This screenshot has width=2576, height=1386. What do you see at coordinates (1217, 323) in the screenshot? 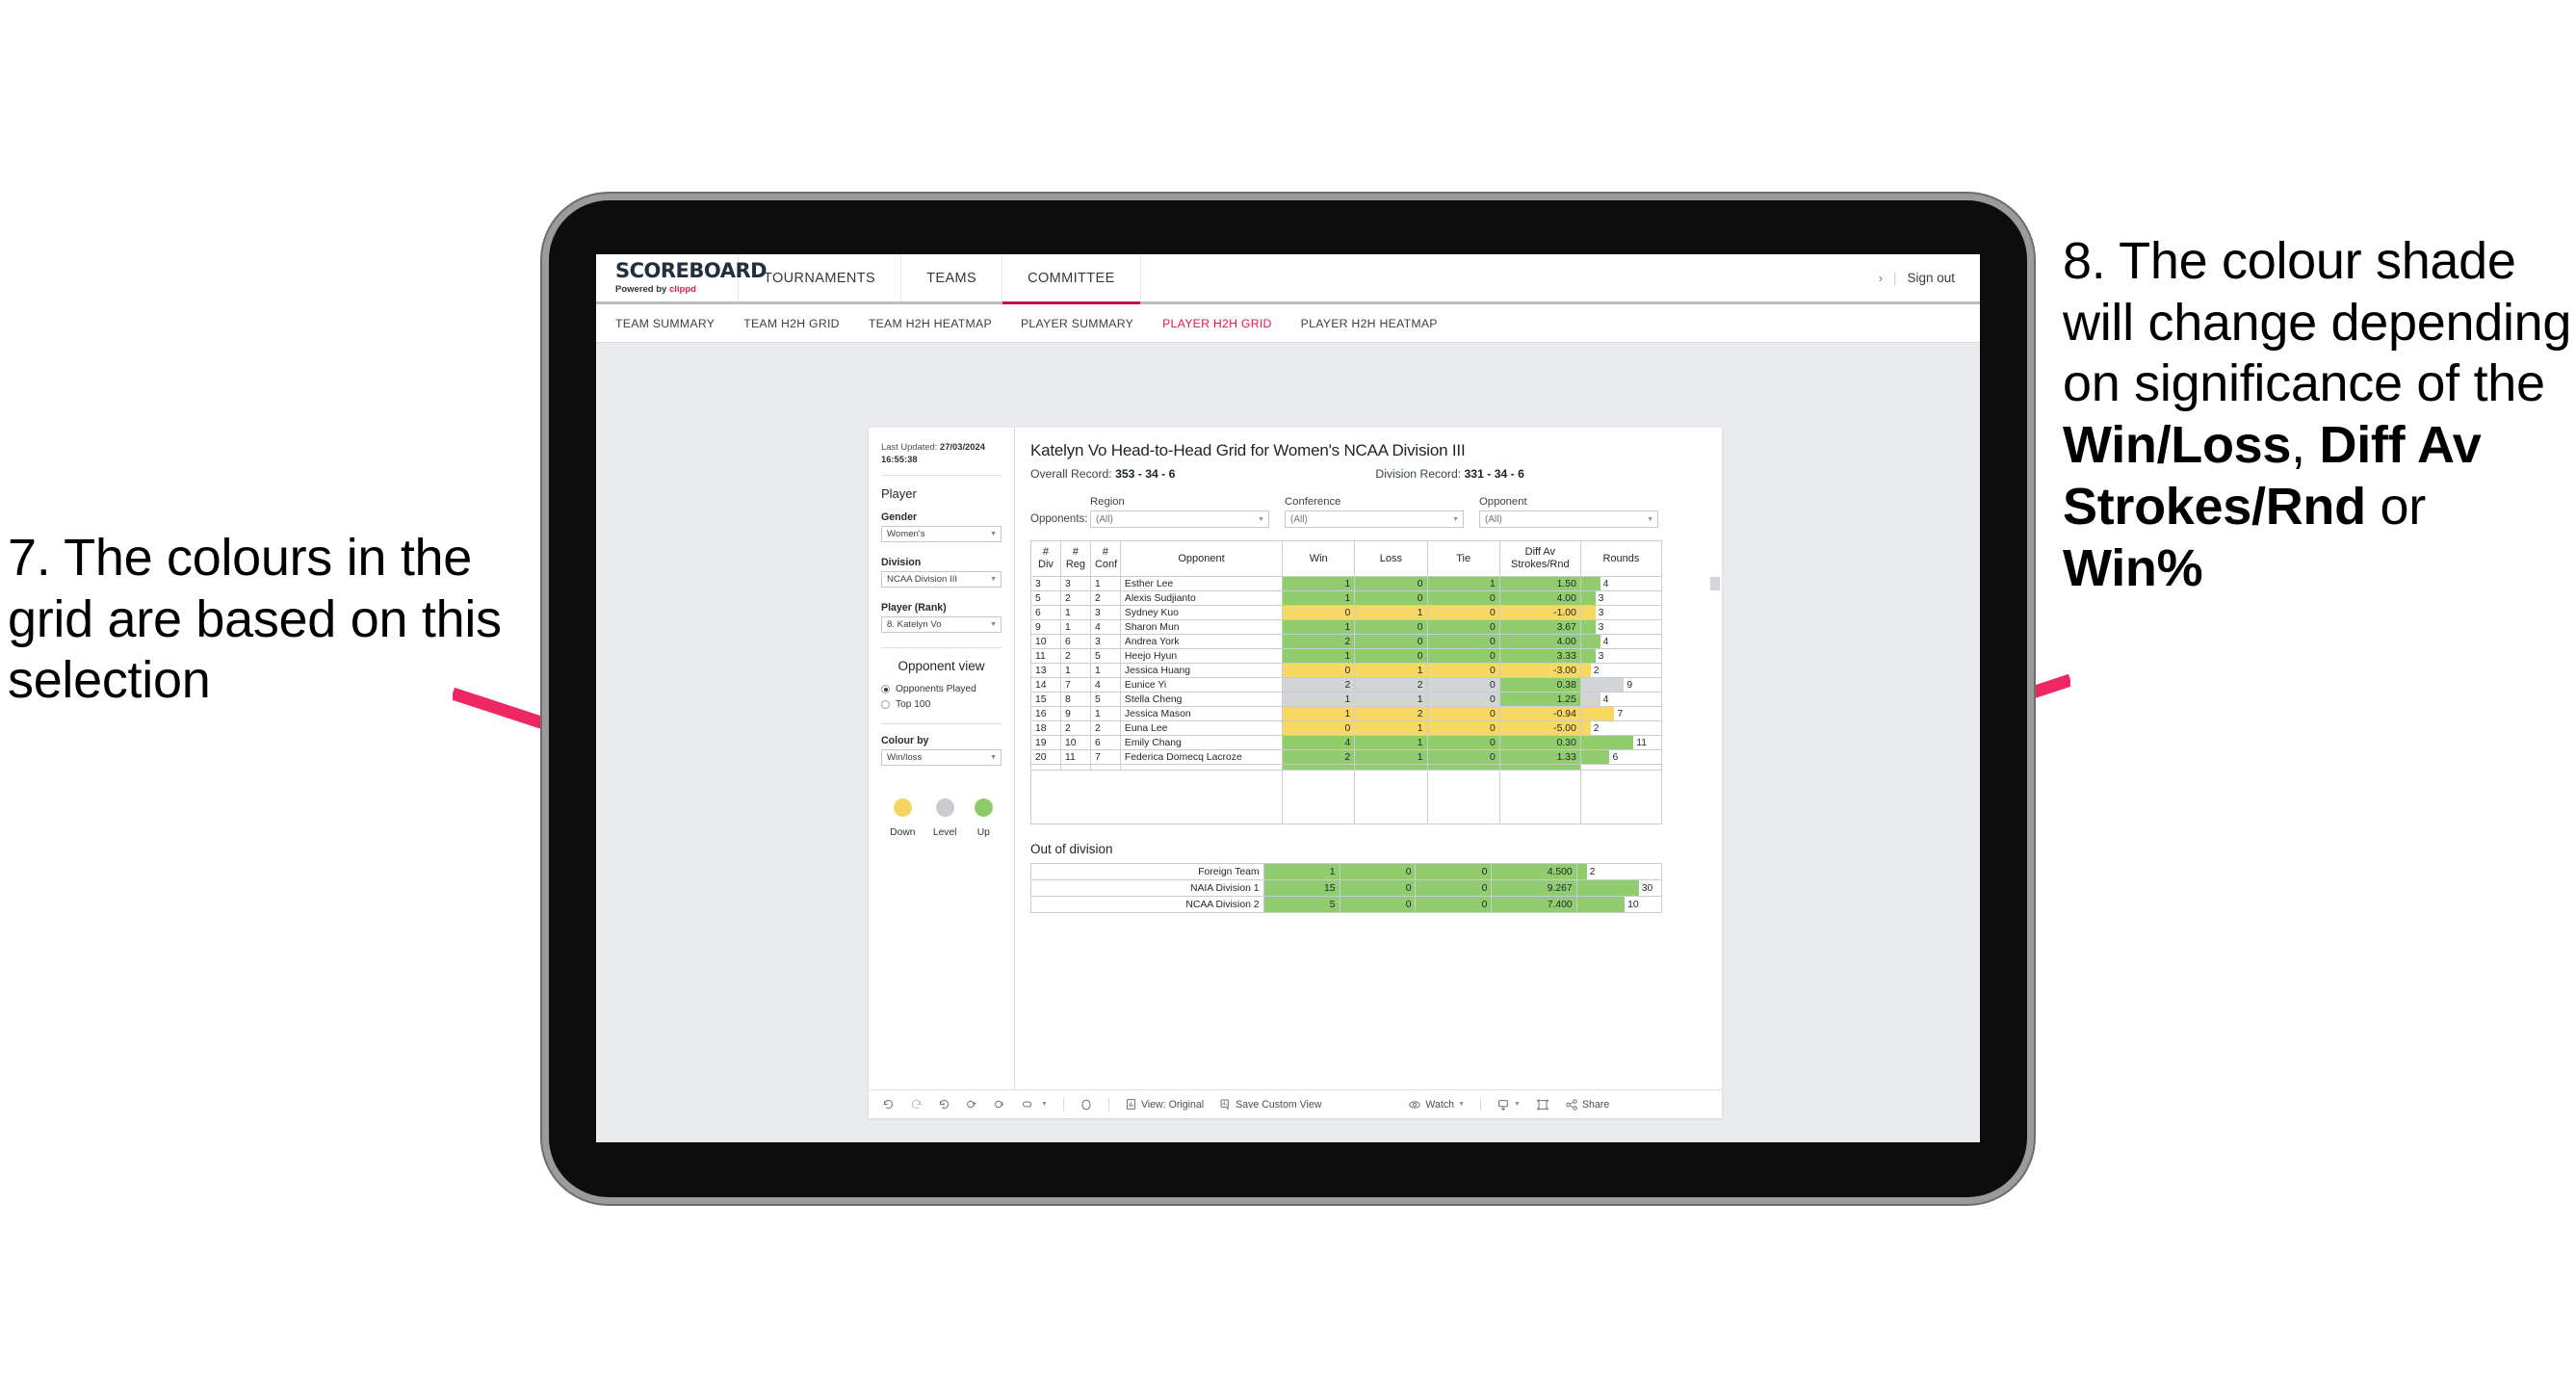
I see `subnav-player-h2h-grid: PLAYER H2H GRID` at bounding box center [1217, 323].